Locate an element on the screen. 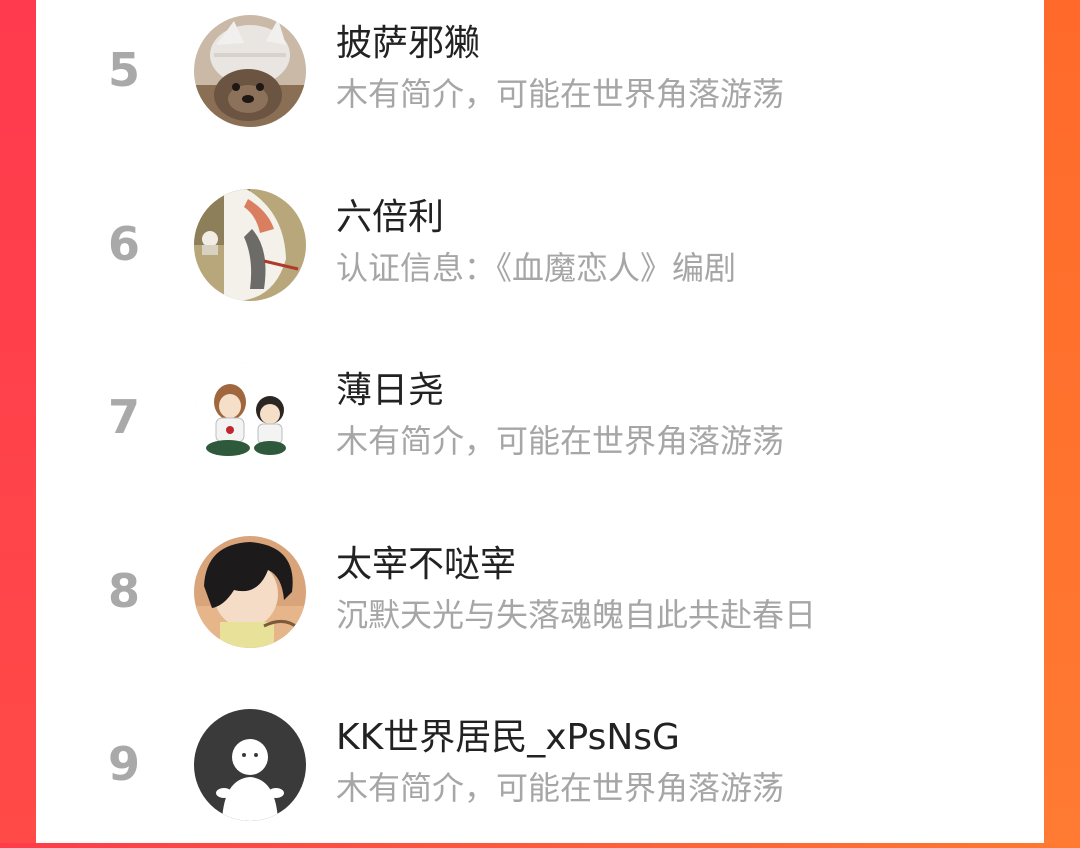 The width and height of the screenshot is (1080, 848). rank-number: 5 is located at coordinates (123, 70).